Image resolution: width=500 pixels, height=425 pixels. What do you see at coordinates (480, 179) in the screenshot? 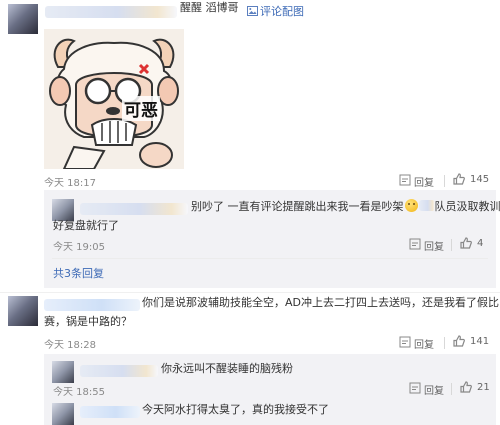
I see `like-count: 145` at bounding box center [480, 179].